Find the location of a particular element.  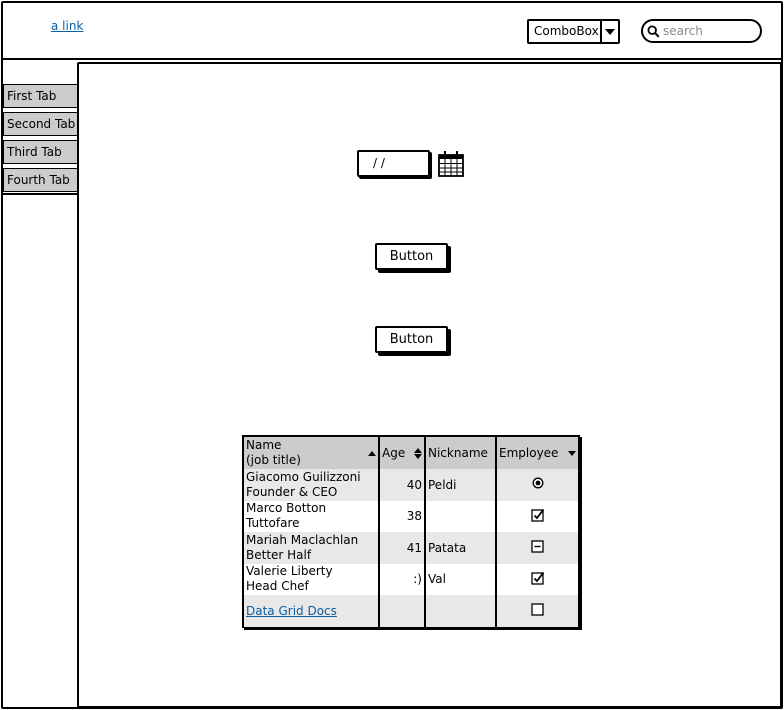

cell-nickname: Peldi is located at coordinates (461, 485).